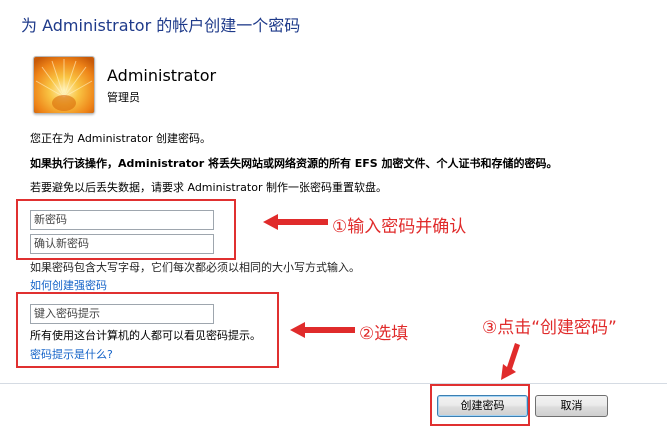 The width and height of the screenshot is (667, 443). Describe the element at coordinates (126, 229) in the screenshot. I see `annotation-box-password` at that location.